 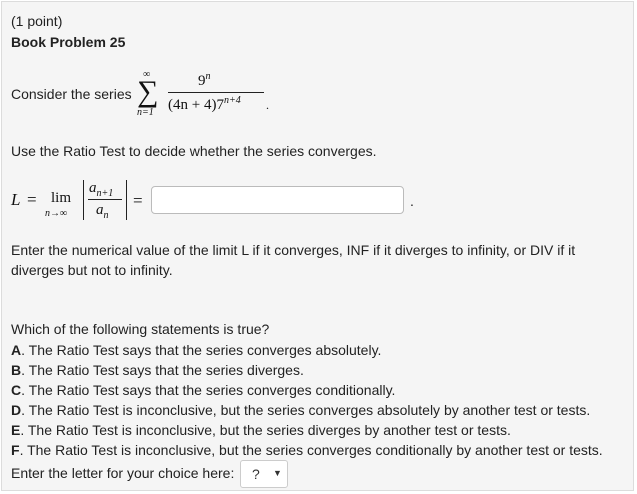 I want to click on dropdown-caret-icon: ▼, so click(x=277, y=473).